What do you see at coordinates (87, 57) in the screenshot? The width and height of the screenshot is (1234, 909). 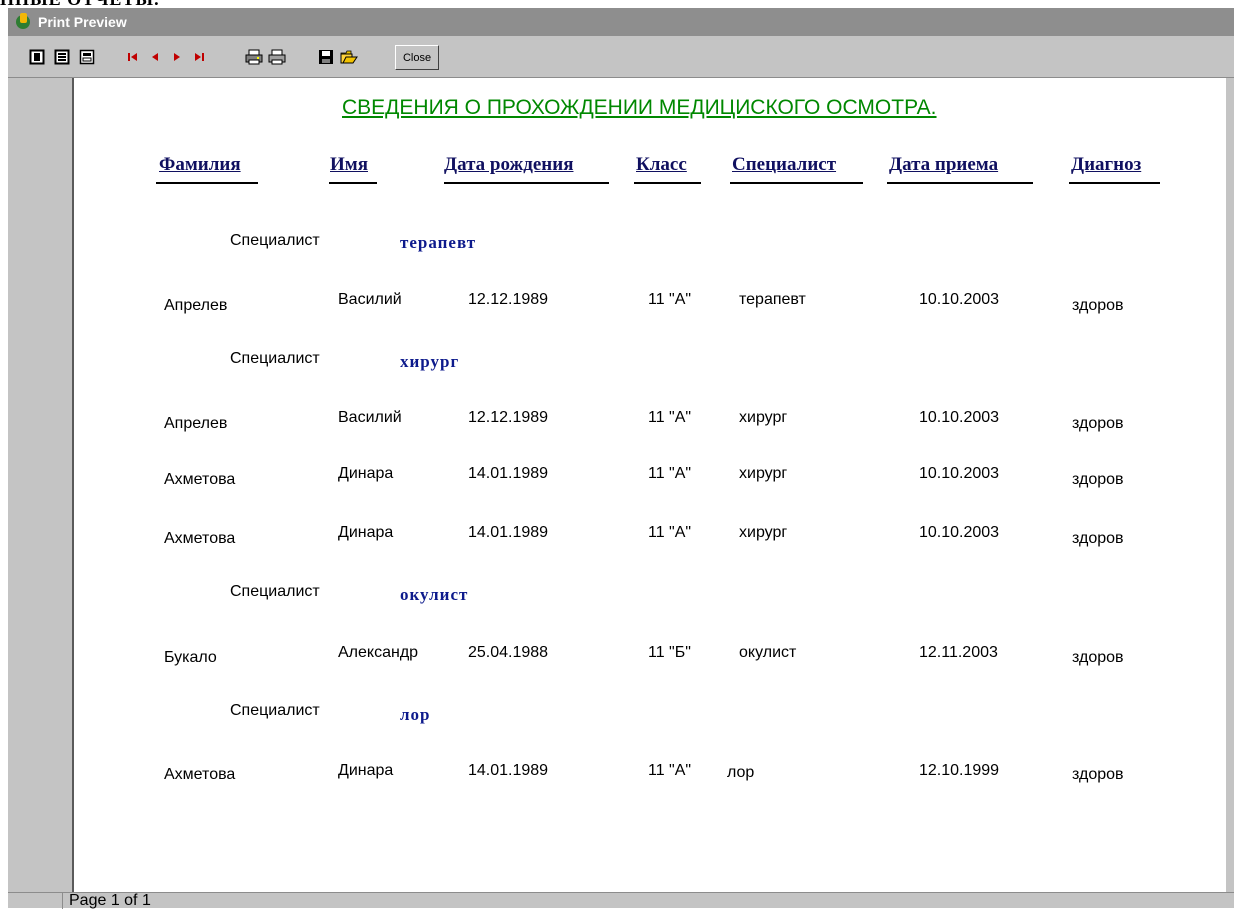 I see `fit-page-icon` at bounding box center [87, 57].